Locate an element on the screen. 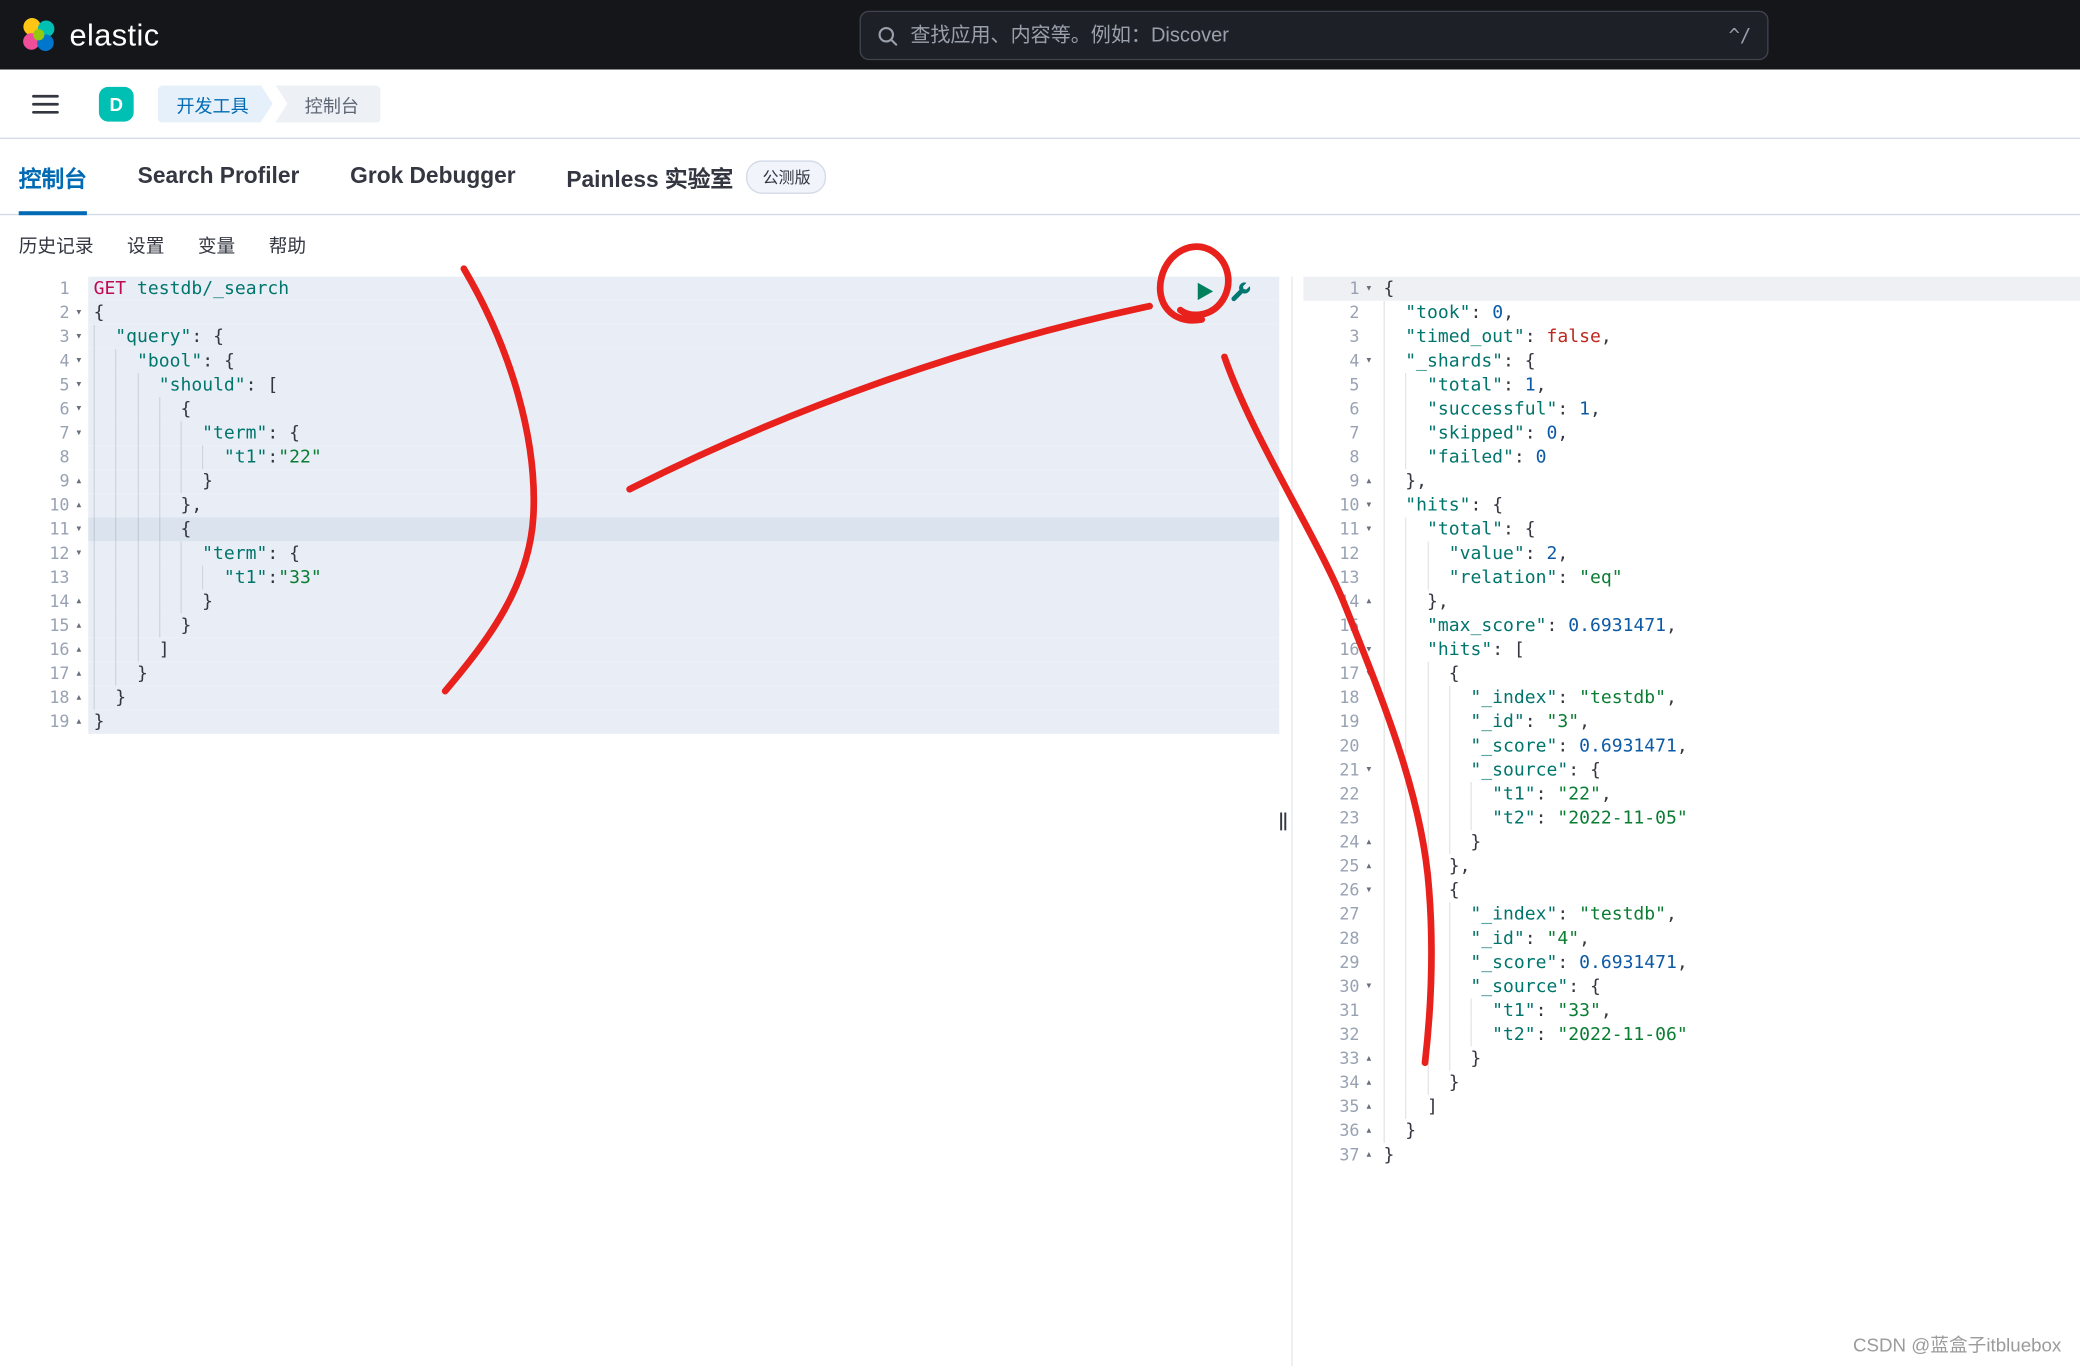 The height and width of the screenshot is (1366, 2080). tab-search-profiler: Search Profiler is located at coordinates (219, 176).